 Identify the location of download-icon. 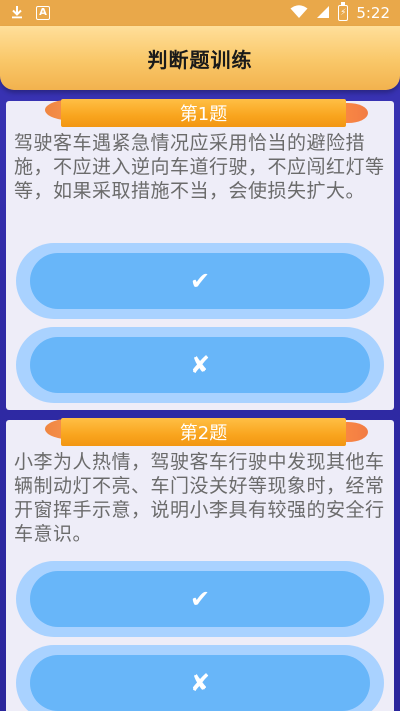
(17, 13).